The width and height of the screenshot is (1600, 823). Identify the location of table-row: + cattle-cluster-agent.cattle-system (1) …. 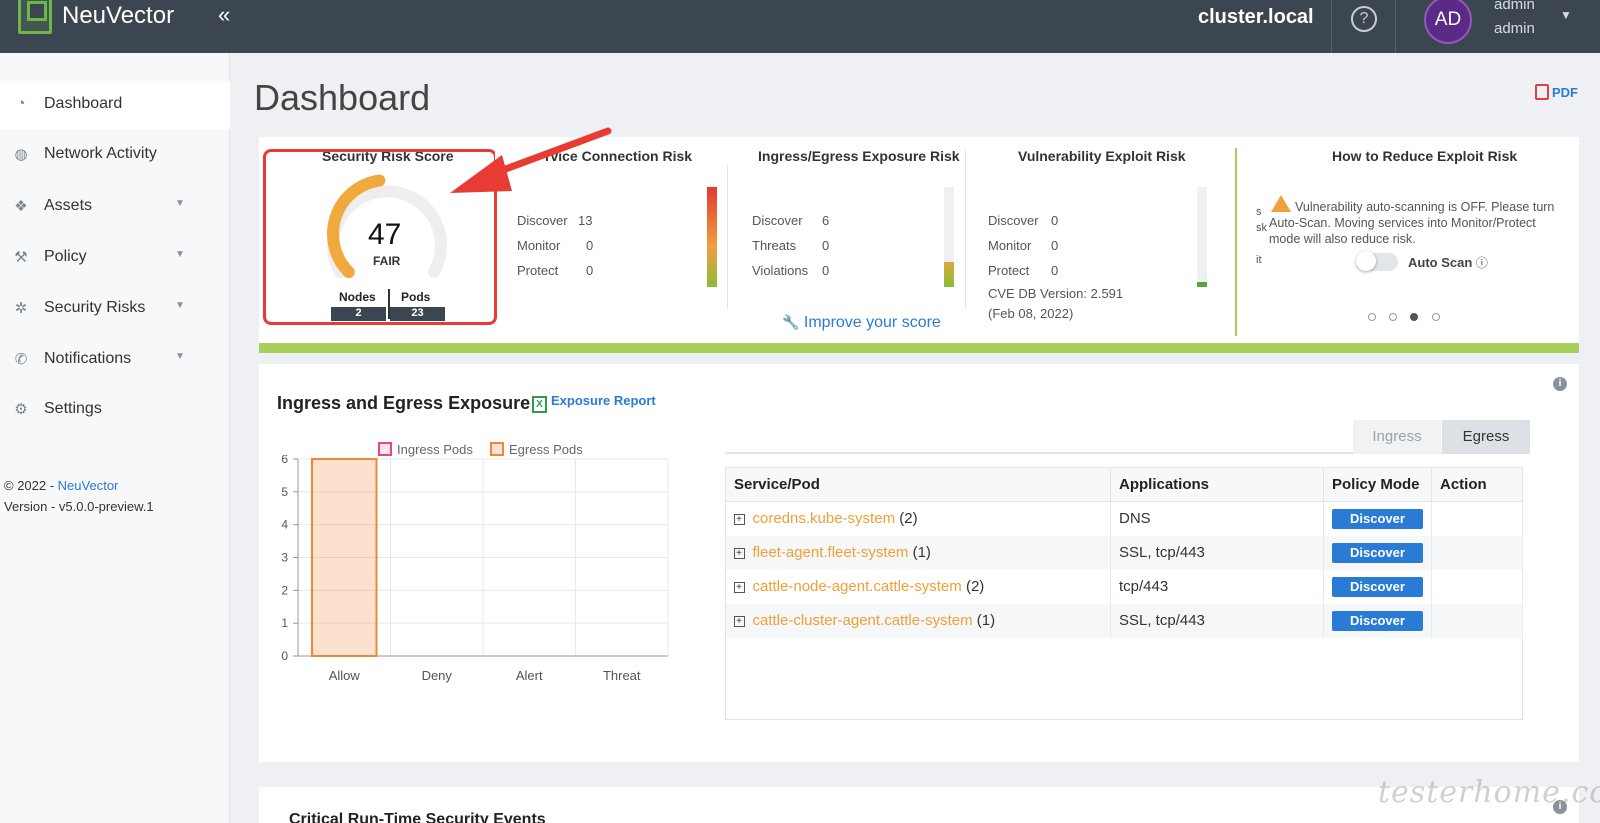
(1124, 620).